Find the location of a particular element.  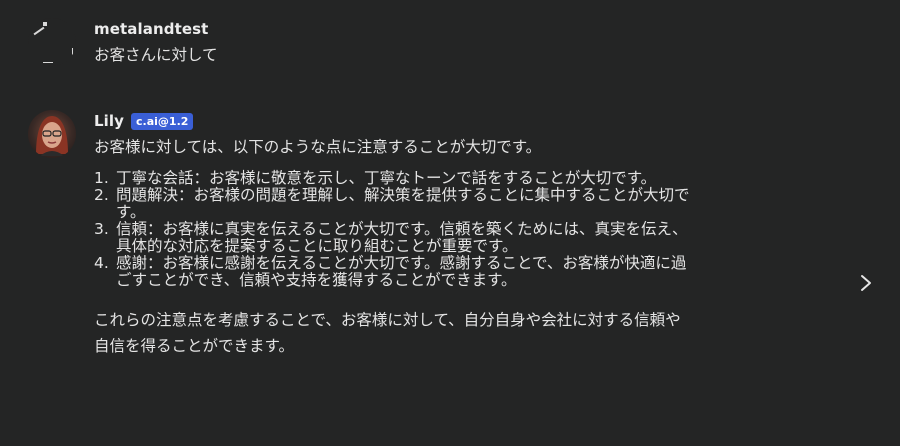

bot-avatar is located at coordinates (52, 134).